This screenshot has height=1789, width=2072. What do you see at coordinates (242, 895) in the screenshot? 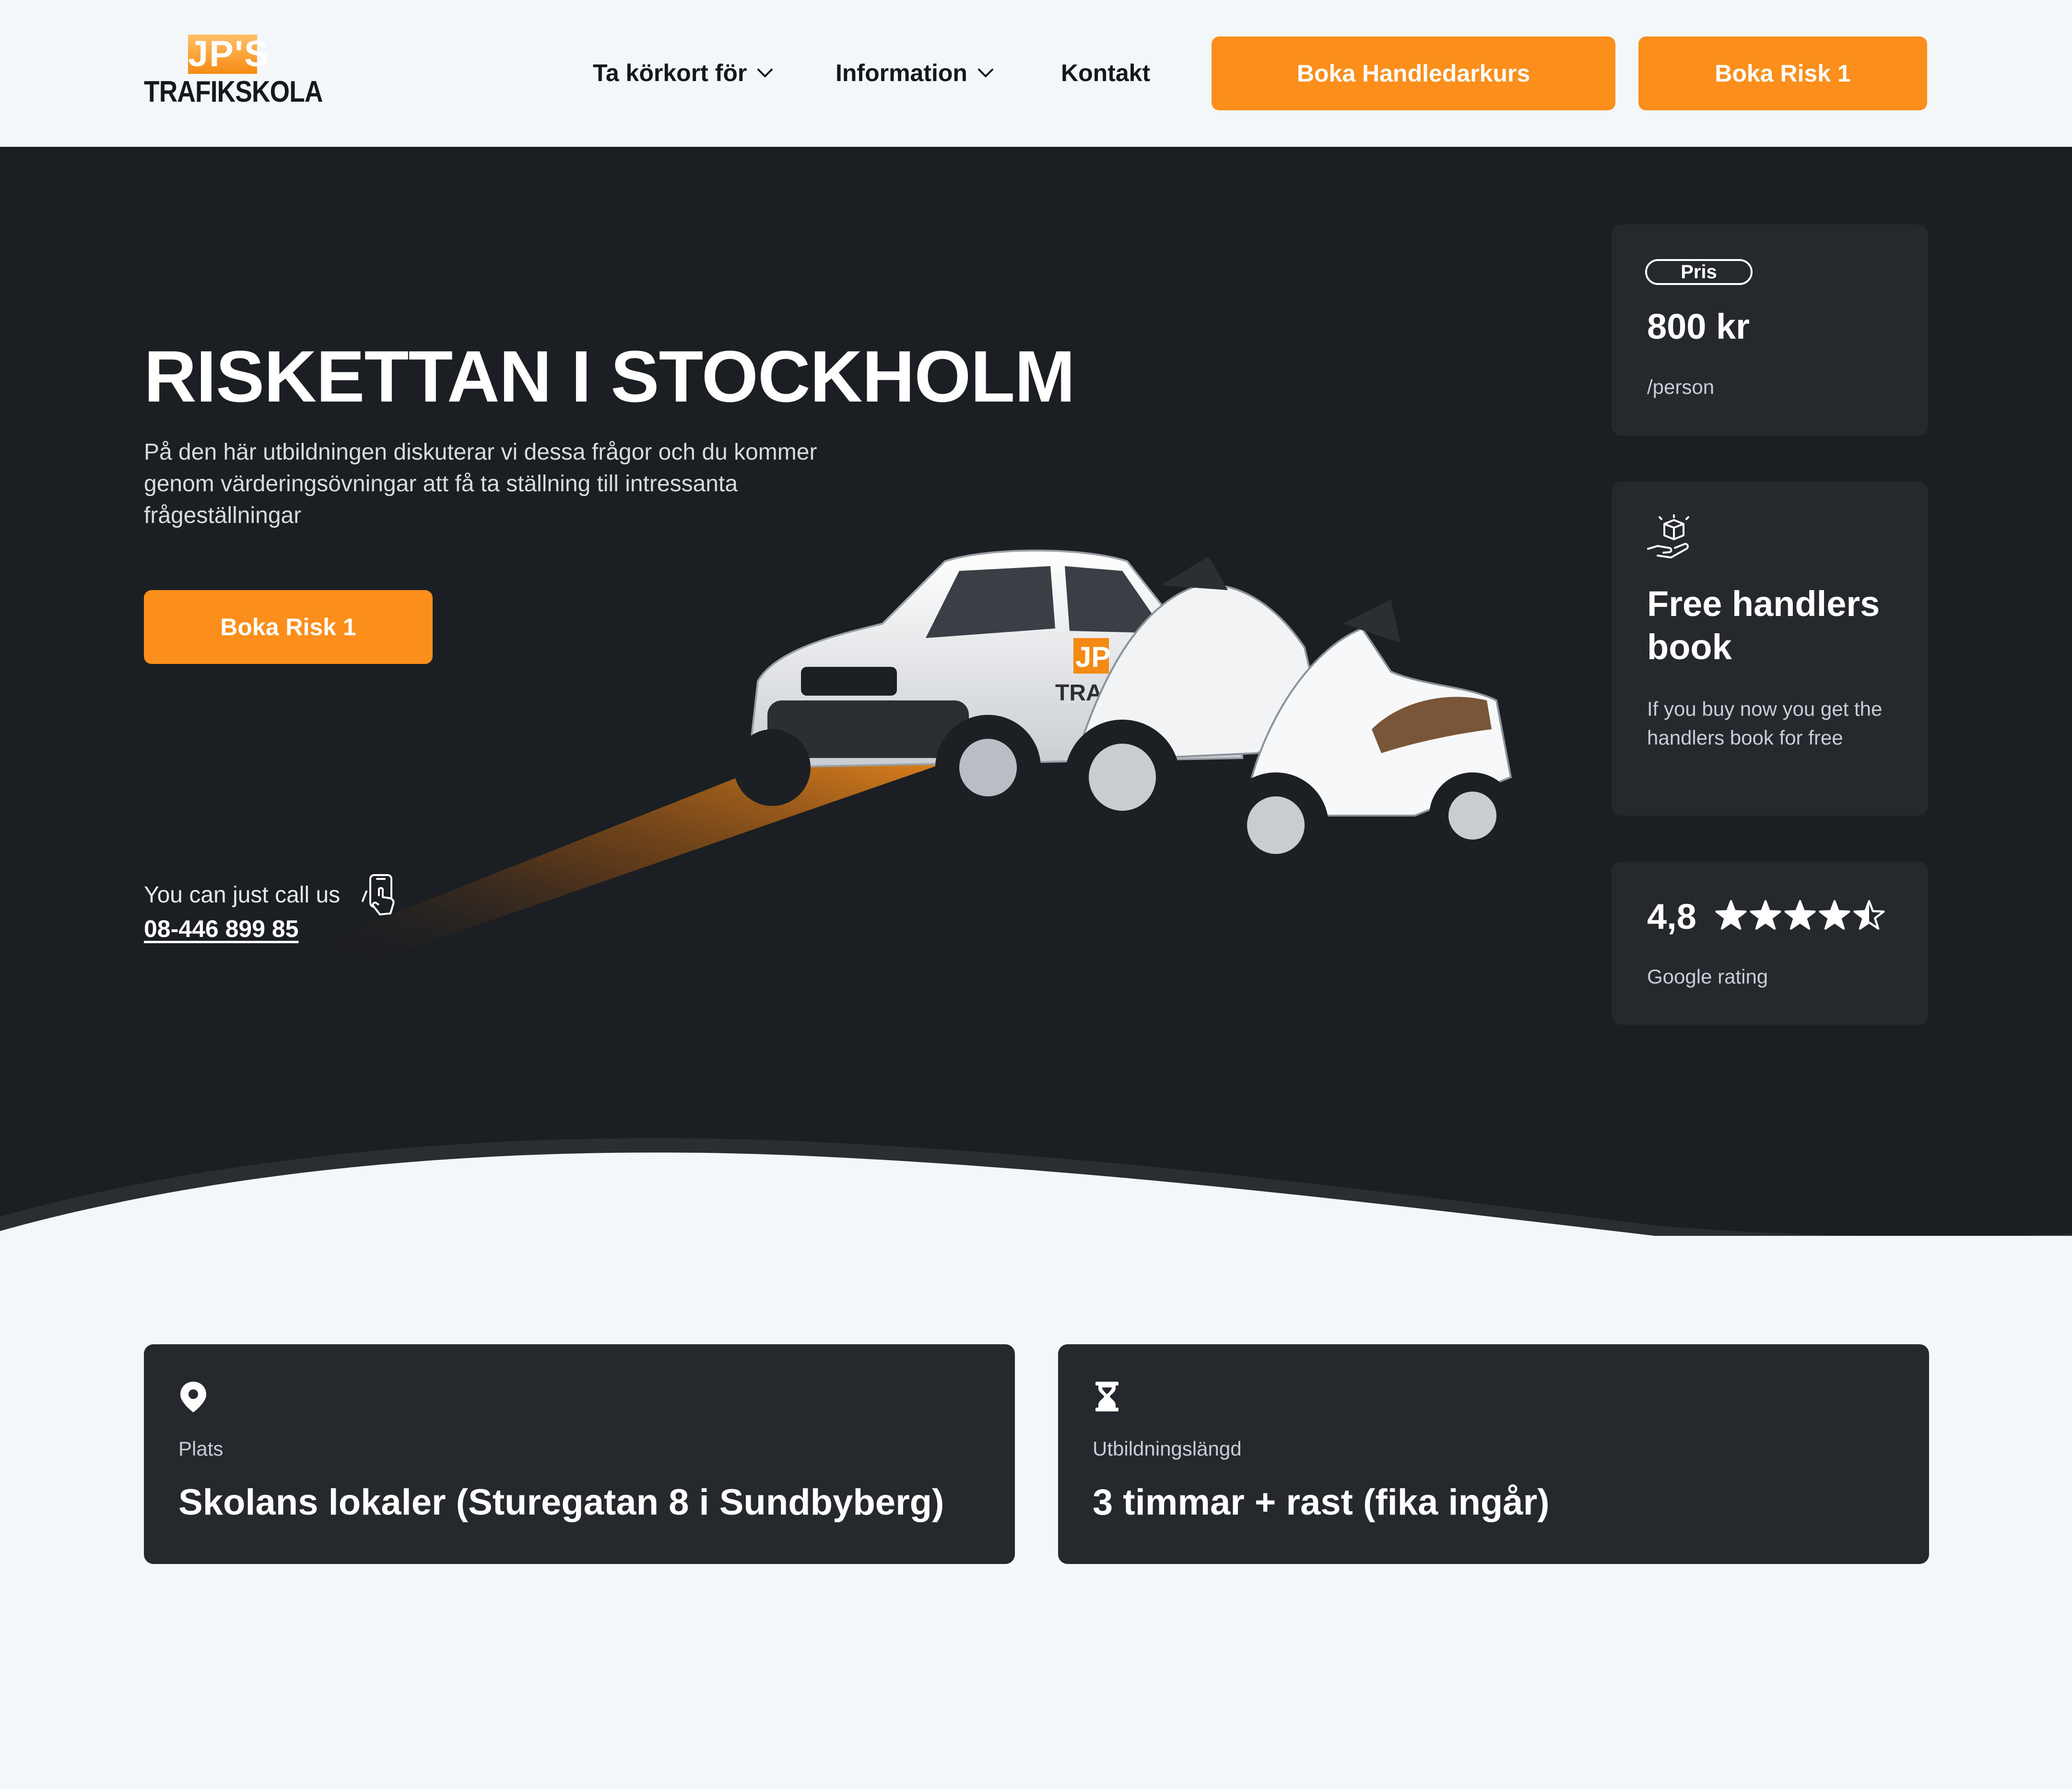
I see `call-label: You can just call us` at bounding box center [242, 895].